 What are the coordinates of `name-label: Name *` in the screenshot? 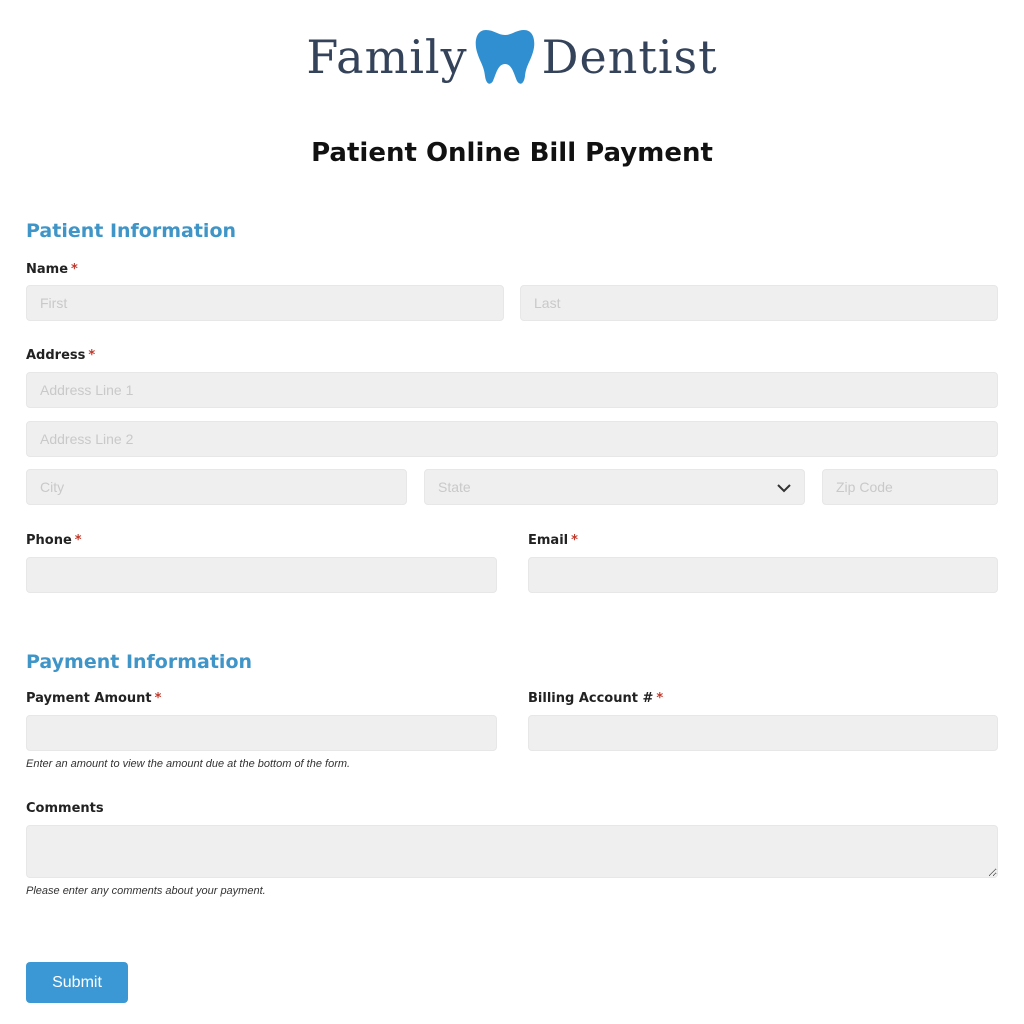 It's located at (52, 269).